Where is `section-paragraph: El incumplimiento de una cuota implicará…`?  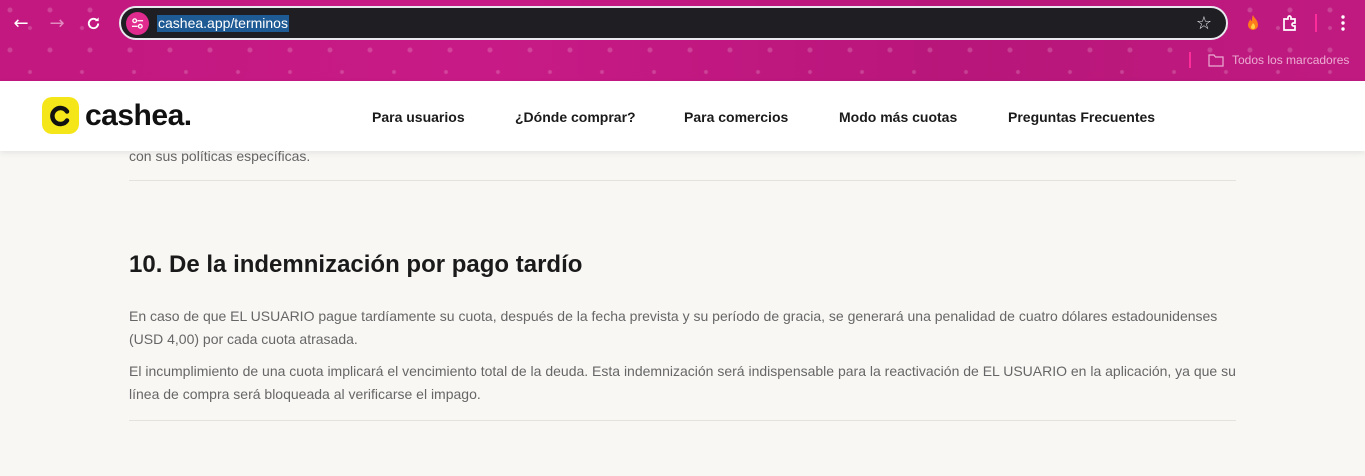
section-paragraph: El incumplimiento de una cuota implicará… is located at coordinates (682, 382).